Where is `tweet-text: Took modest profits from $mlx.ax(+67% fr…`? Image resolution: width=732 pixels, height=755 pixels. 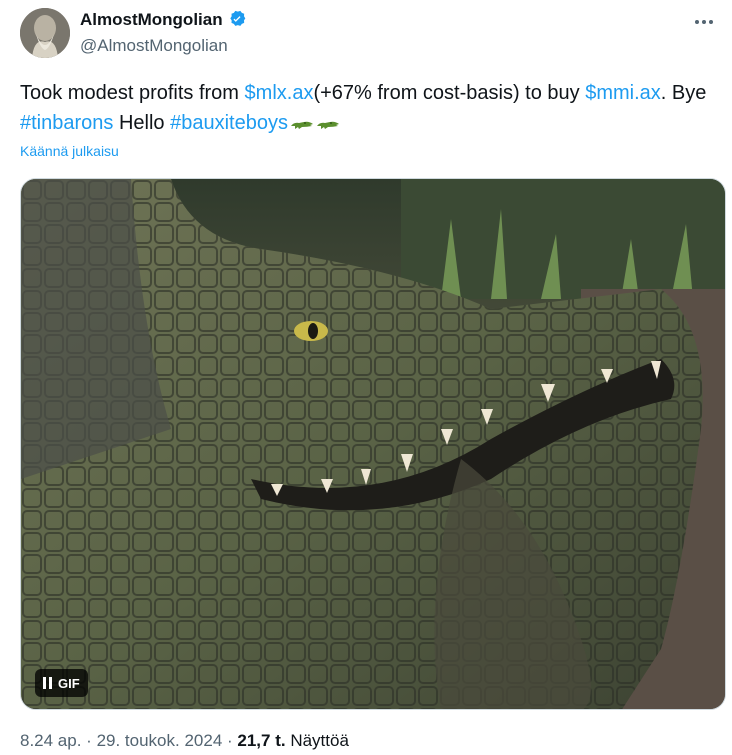 tweet-text: Took modest profits from $mlx.ax(+67% fr… is located at coordinates (365, 108).